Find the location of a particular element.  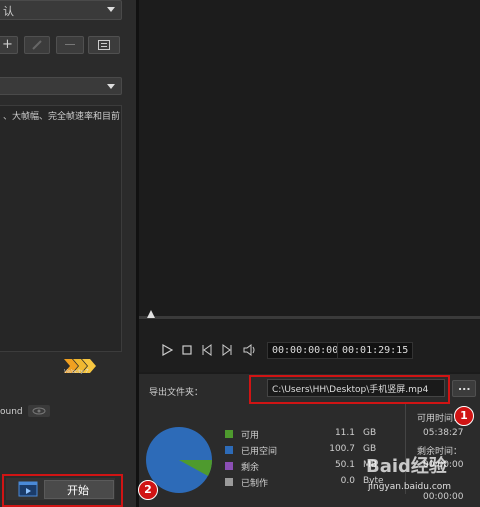

player-controls: 00:00:00:00 00:01:29:15 is located at coordinates (309, 346).